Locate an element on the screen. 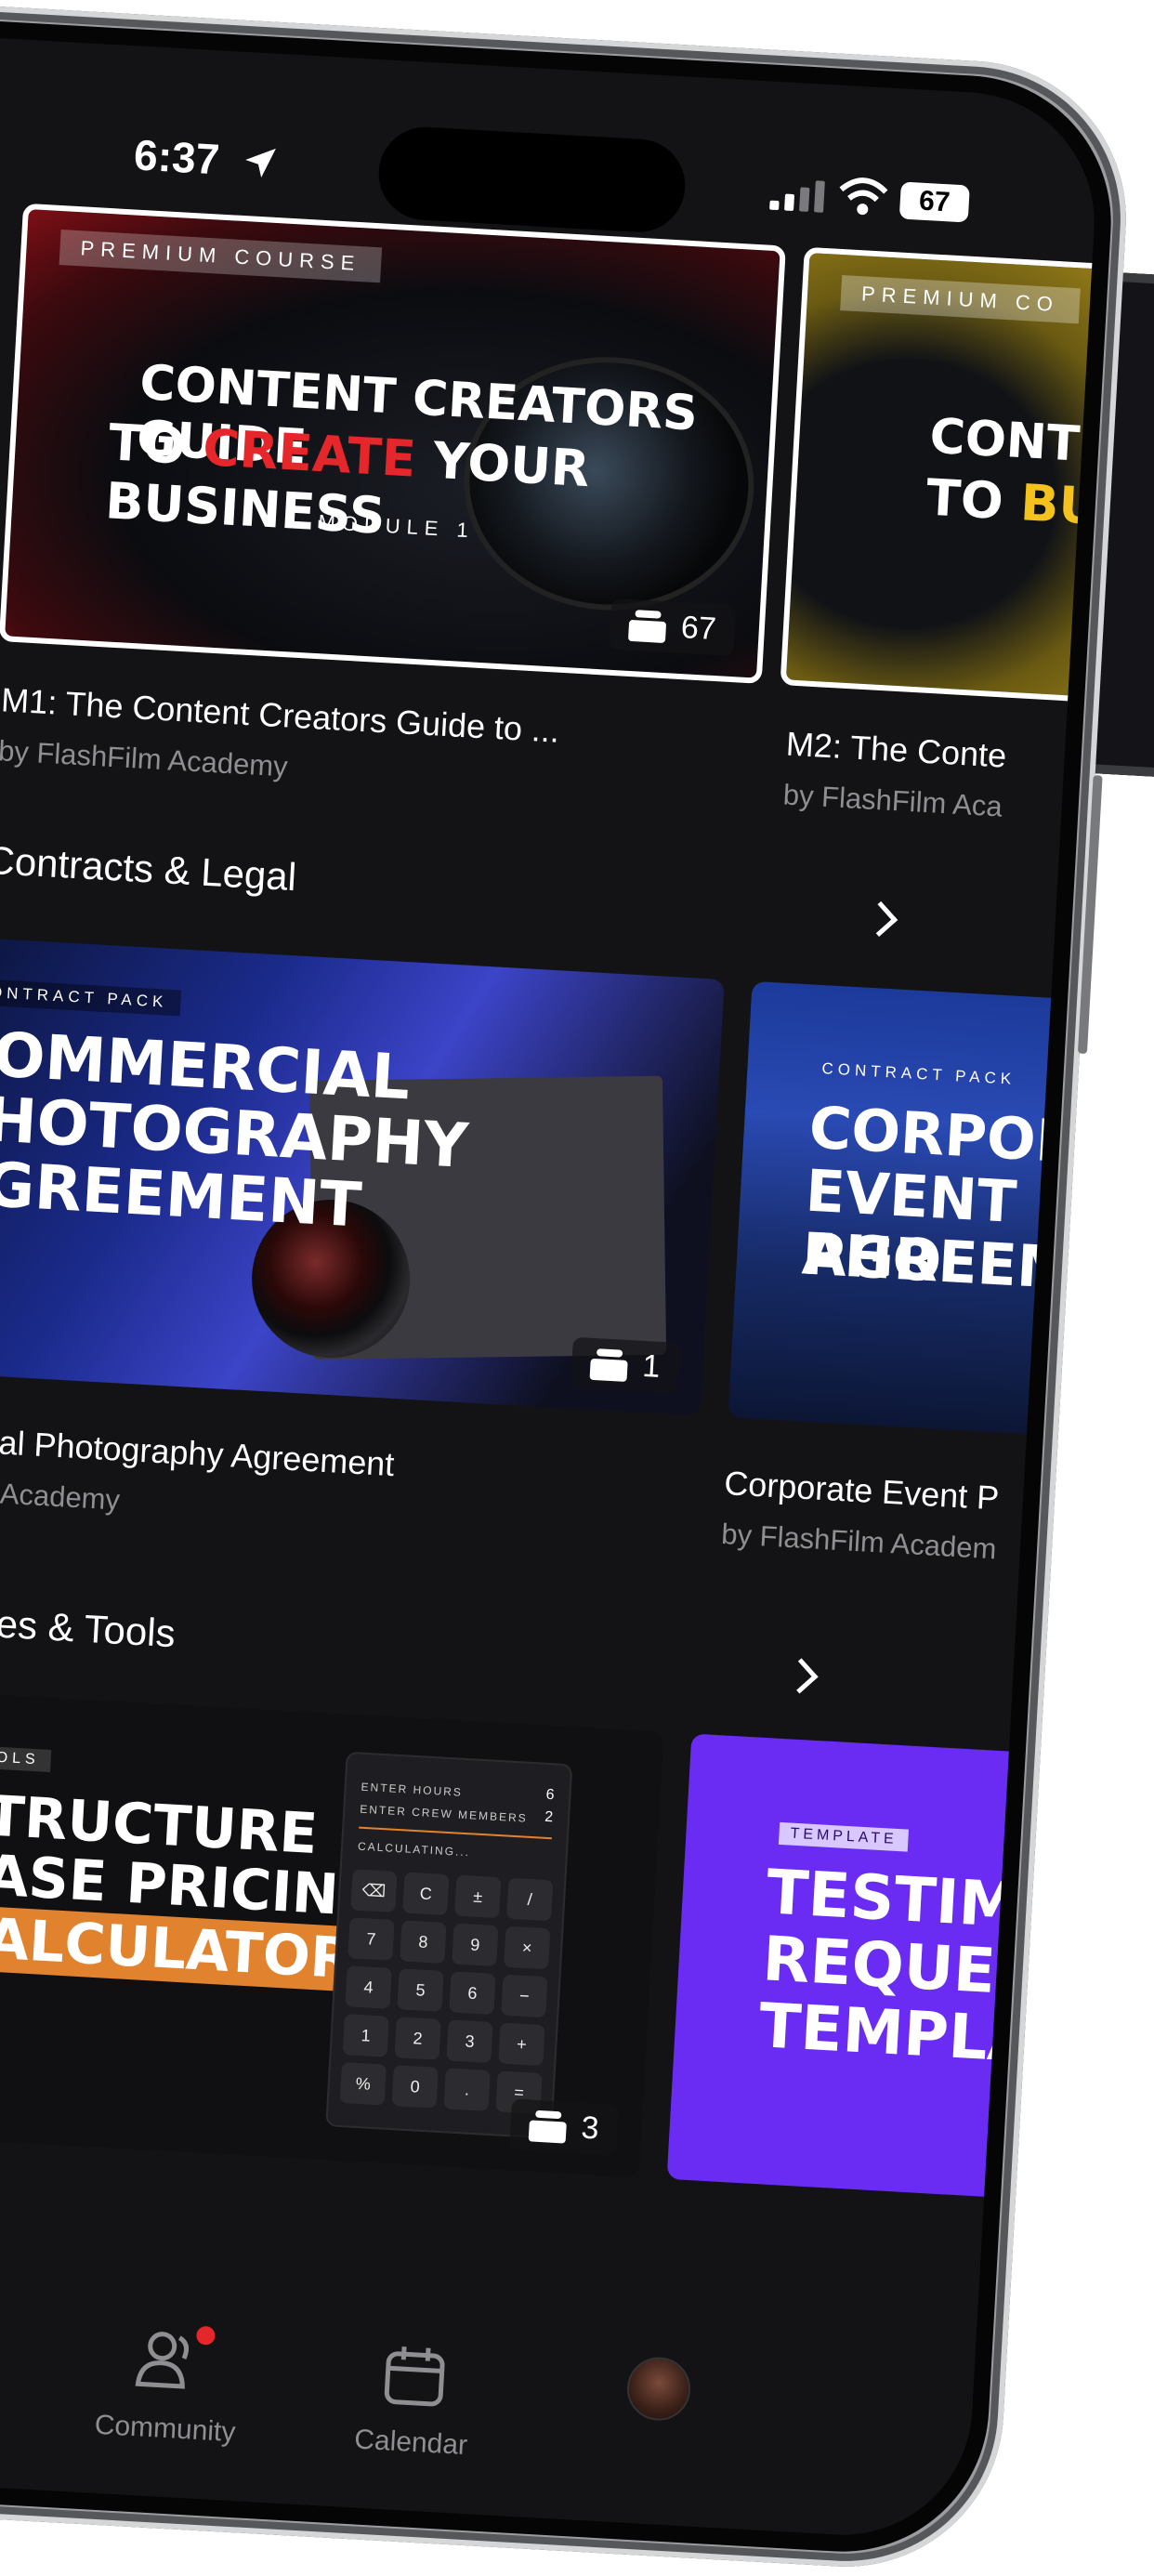 This screenshot has height=2576, width=1154. dynamic-island is located at coordinates (531, 180).